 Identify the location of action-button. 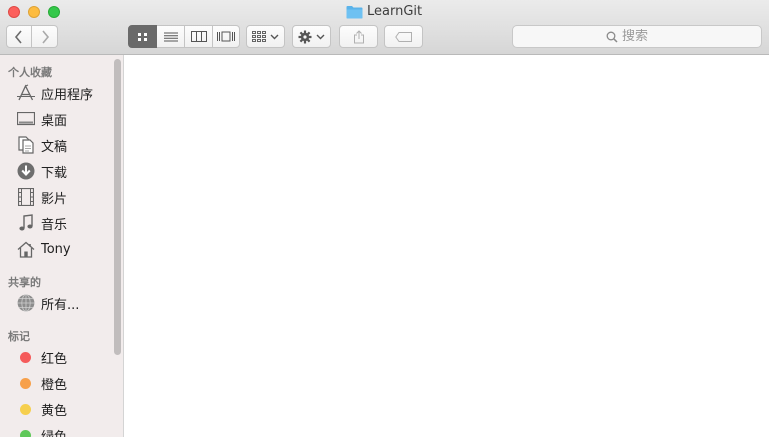
(311, 36).